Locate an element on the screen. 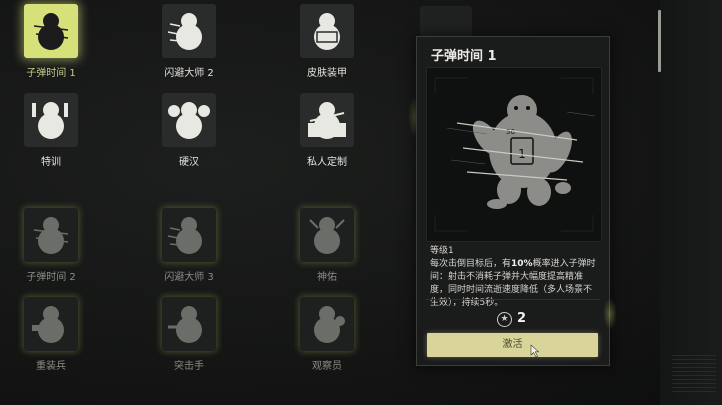 The width and height of the screenshot is (722, 405). activate-button: 激活 is located at coordinates (512, 345).